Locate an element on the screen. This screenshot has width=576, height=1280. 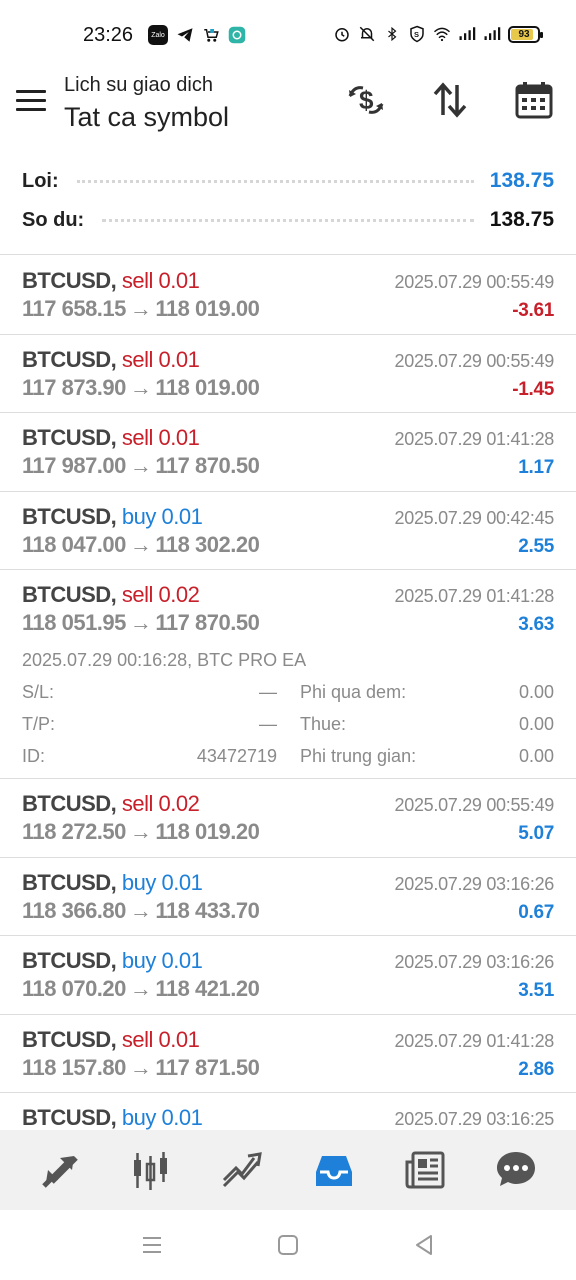
open-price: 118 272.50 is located at coordinates (74, 831).